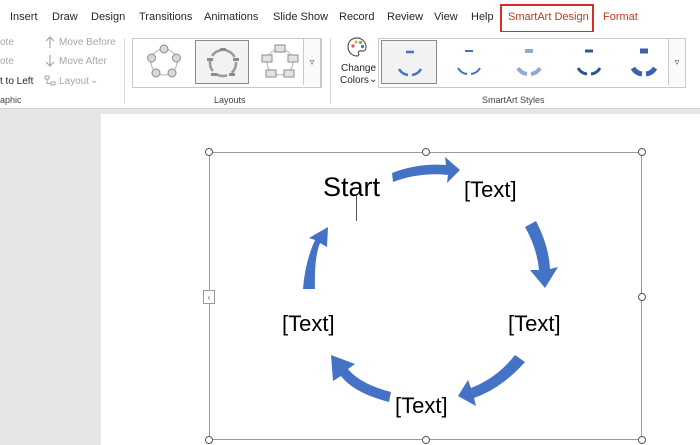 The image size is (700, 445). Describe the element at coordinates (356, 208) in the screenshot. I see `text-cursor` at that location.